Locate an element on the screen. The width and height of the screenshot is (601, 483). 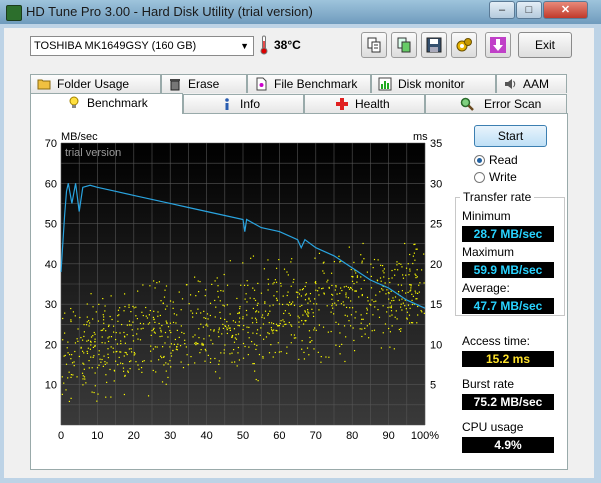
file-icon is located at coordinates (261, 84).